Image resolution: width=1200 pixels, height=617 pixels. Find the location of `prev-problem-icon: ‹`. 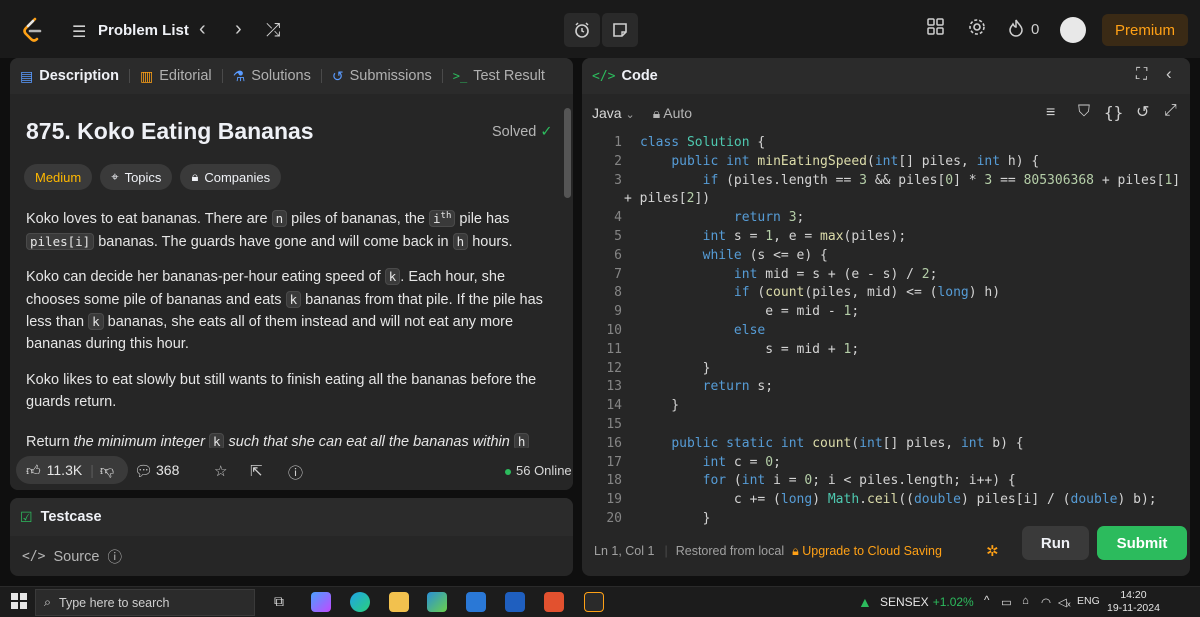

prev-problem-icon: ‹ is located at coordinates (202, 29).